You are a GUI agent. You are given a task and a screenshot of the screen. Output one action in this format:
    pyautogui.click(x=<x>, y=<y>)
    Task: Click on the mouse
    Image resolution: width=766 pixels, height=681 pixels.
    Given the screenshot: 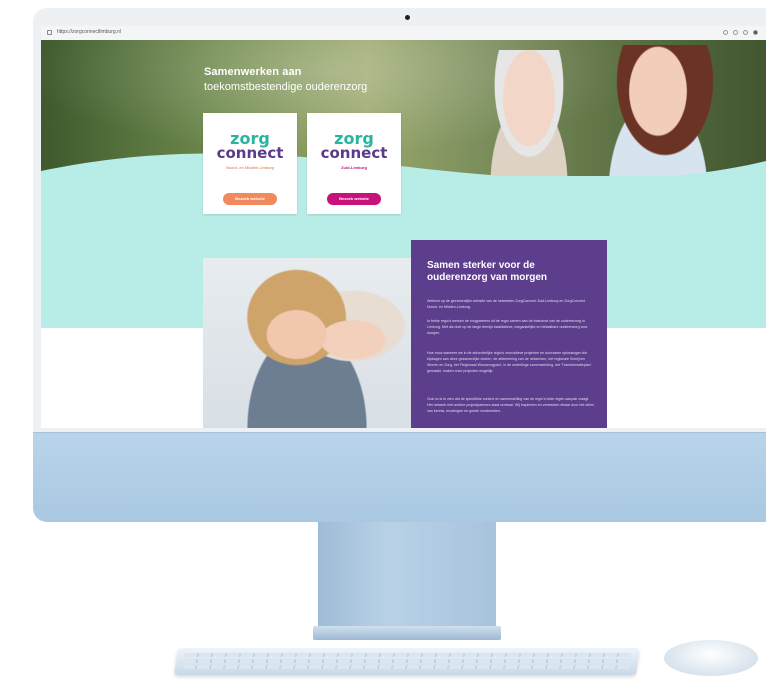 What is the action you would take?
    pyautogui.click(x=711, y=658)
    